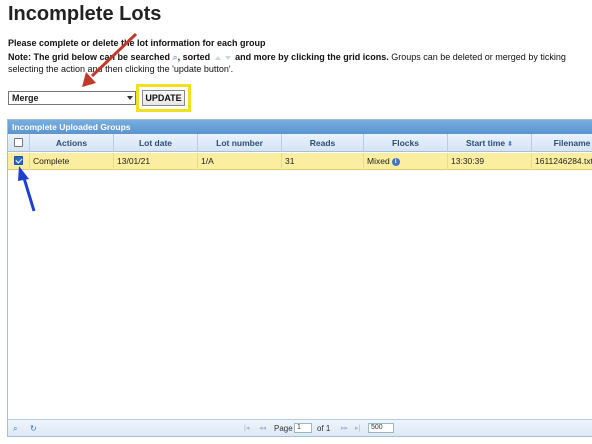  I want to click on pager-prev-icon: ◂◂, so click(262, 428).